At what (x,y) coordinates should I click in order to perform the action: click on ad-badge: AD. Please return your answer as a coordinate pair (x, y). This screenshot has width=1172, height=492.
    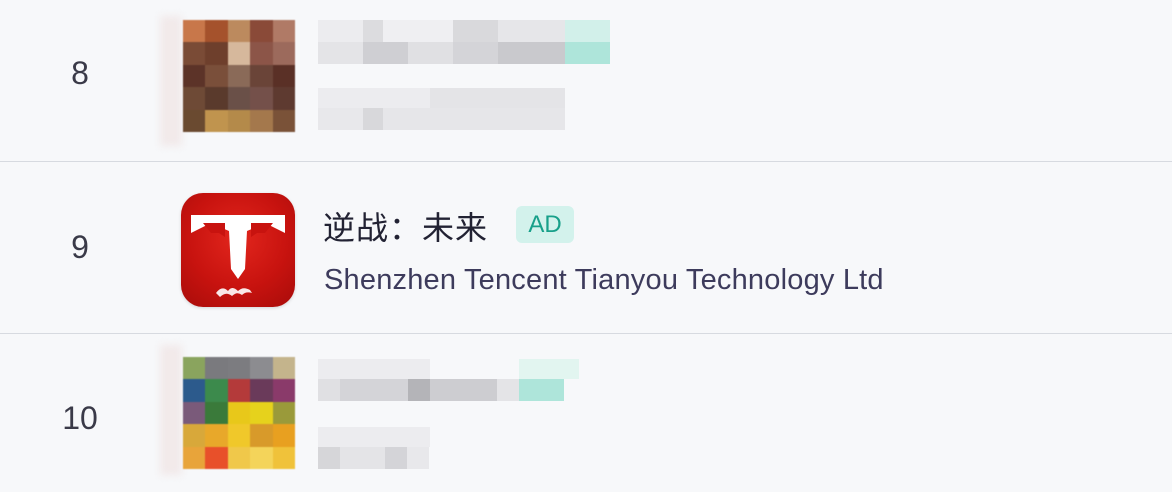
    Looking at the image, I should click on (545, 224).